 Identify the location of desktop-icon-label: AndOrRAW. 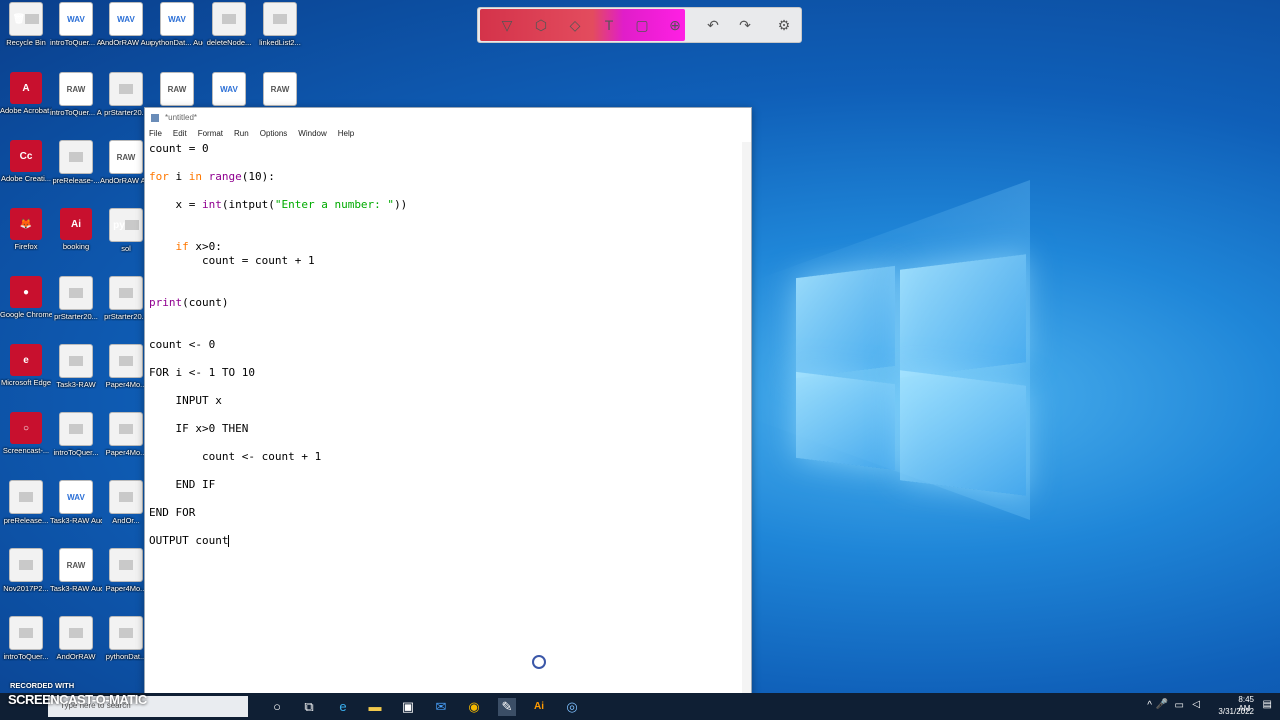
(76, 656).